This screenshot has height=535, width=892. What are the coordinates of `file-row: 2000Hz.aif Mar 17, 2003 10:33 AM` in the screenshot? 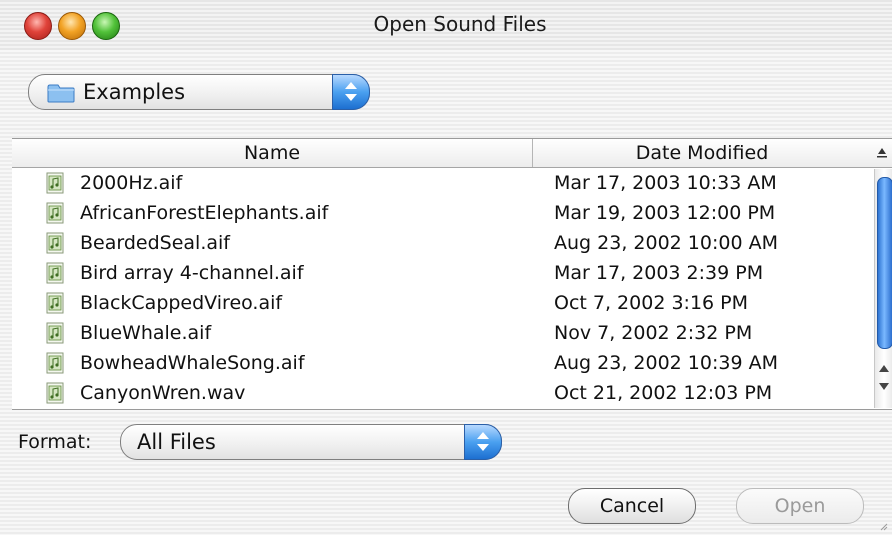 It's located at (442, 184).